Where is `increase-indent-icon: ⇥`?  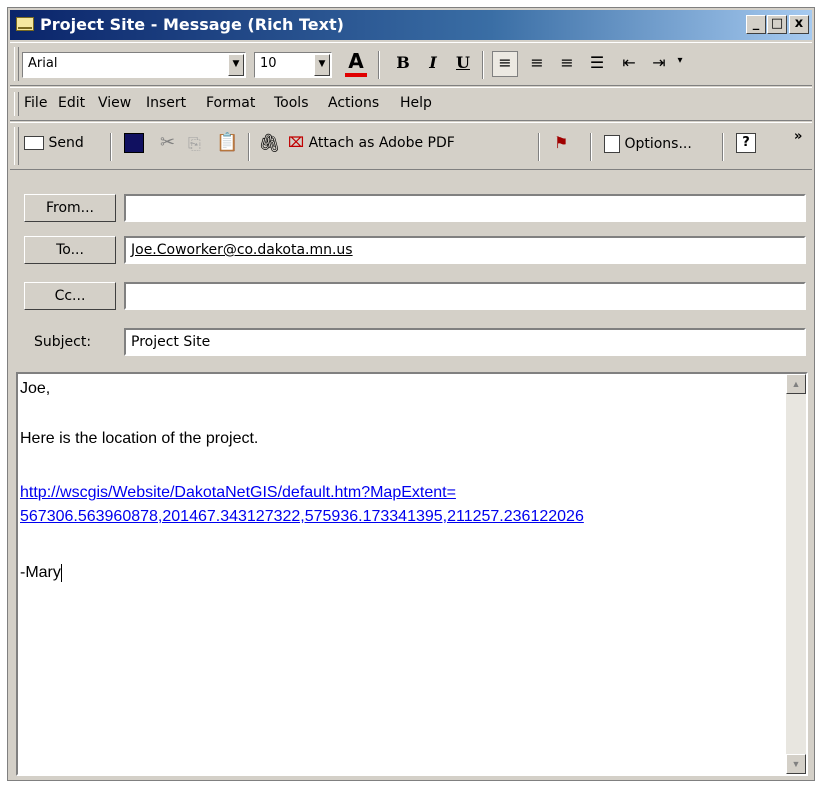 increase-indent-icon: ⇥ is located at coordinates (659, 63).